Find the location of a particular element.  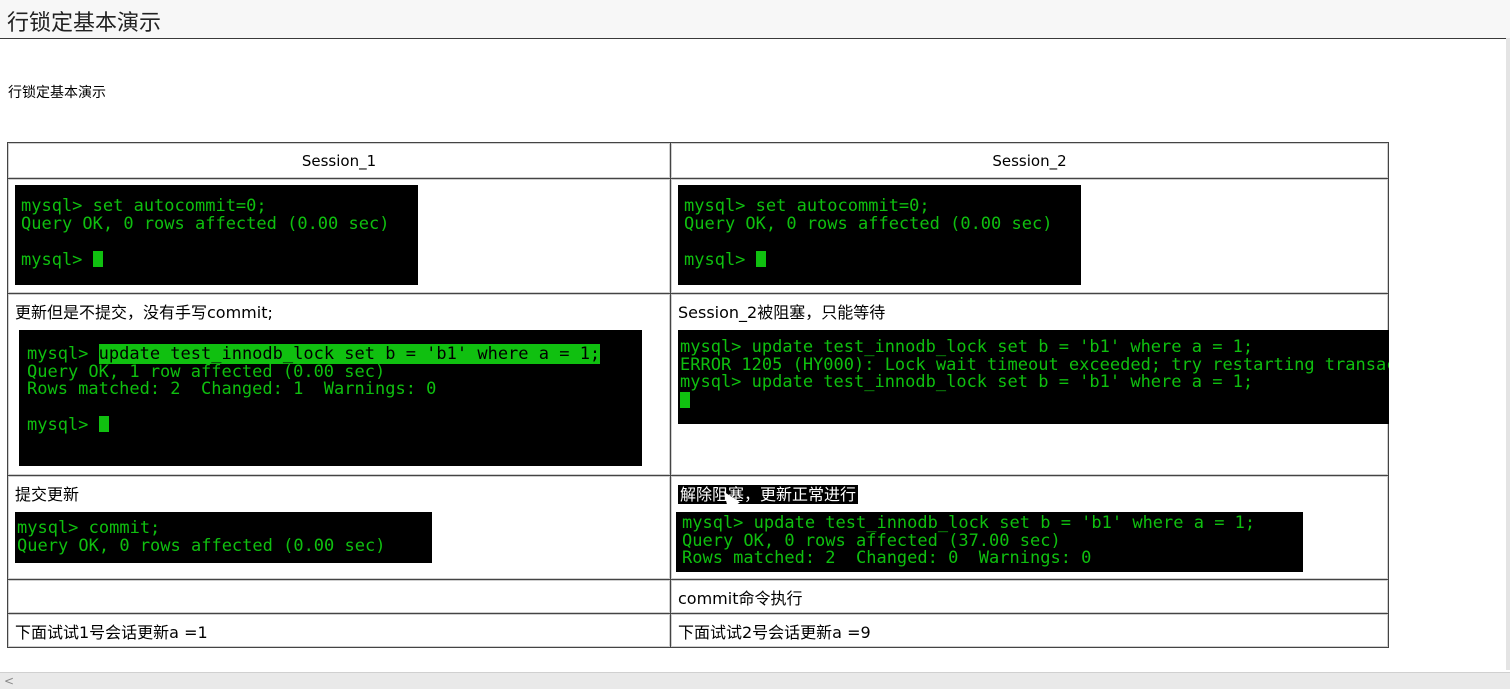

step-note: 解除阻塞，更新正常进行 is located at coordinates (1029, 490).